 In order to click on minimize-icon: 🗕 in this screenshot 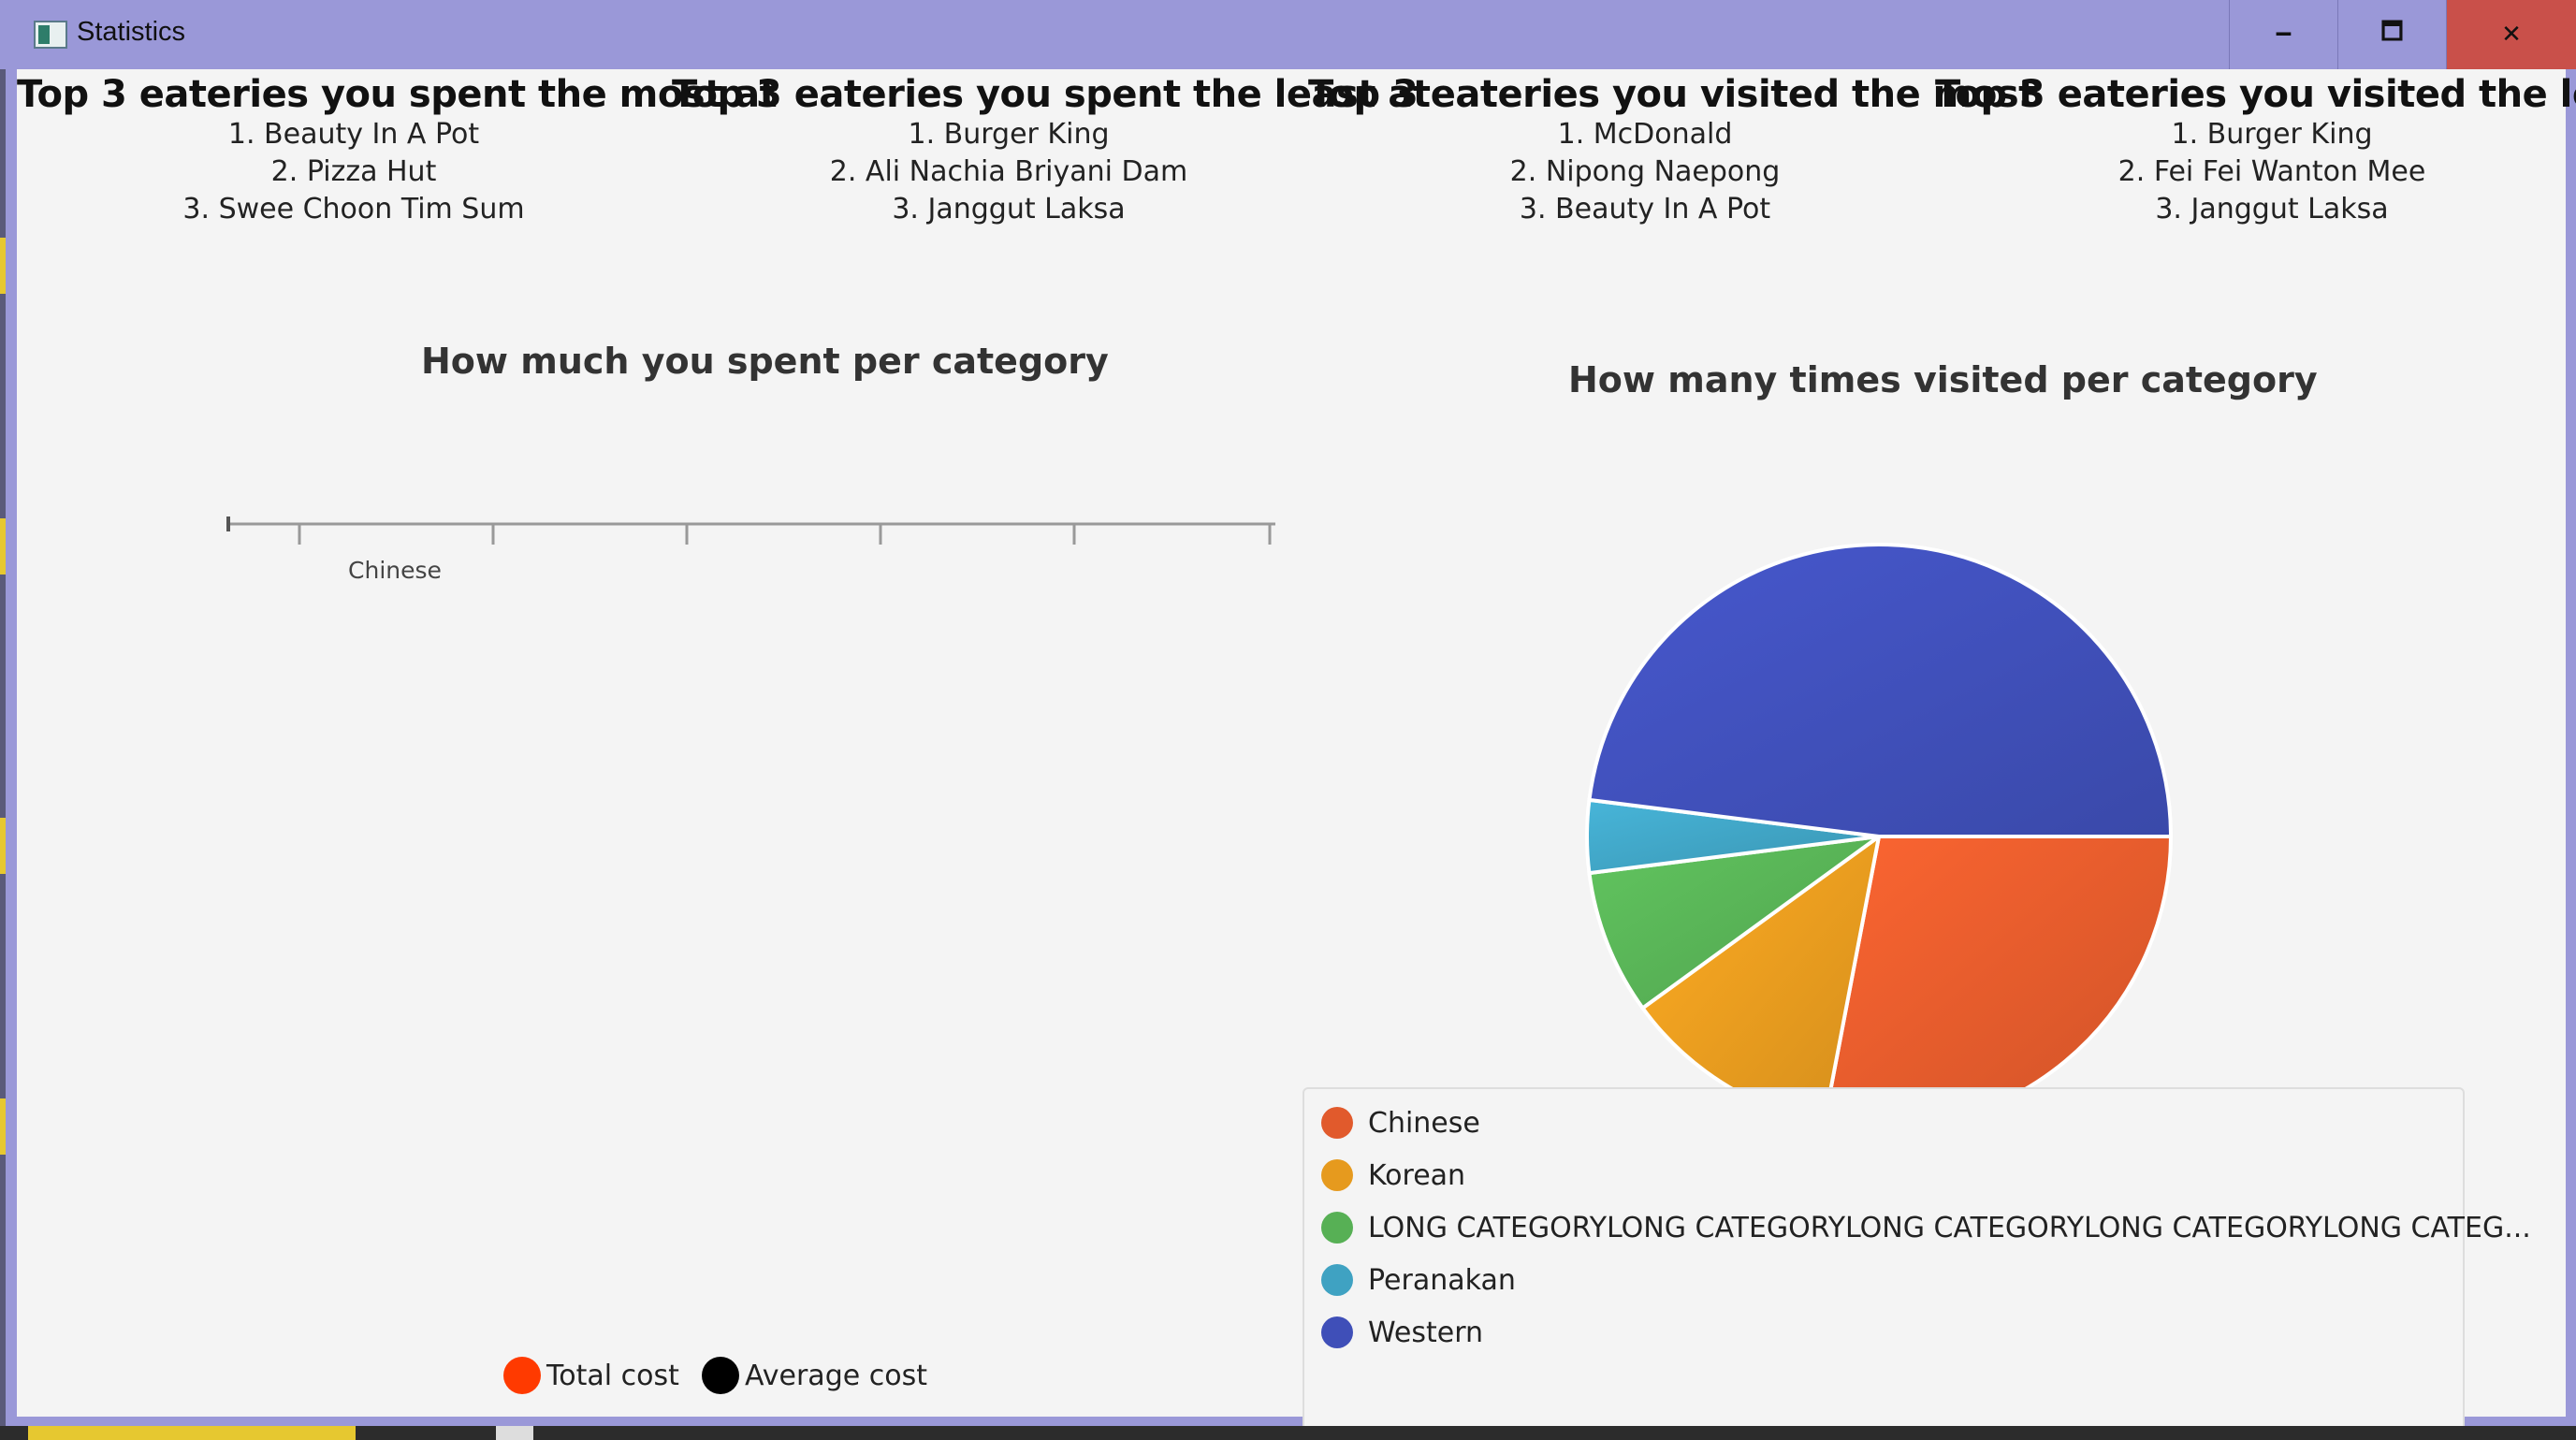, I will do `click(2283, 32)`.